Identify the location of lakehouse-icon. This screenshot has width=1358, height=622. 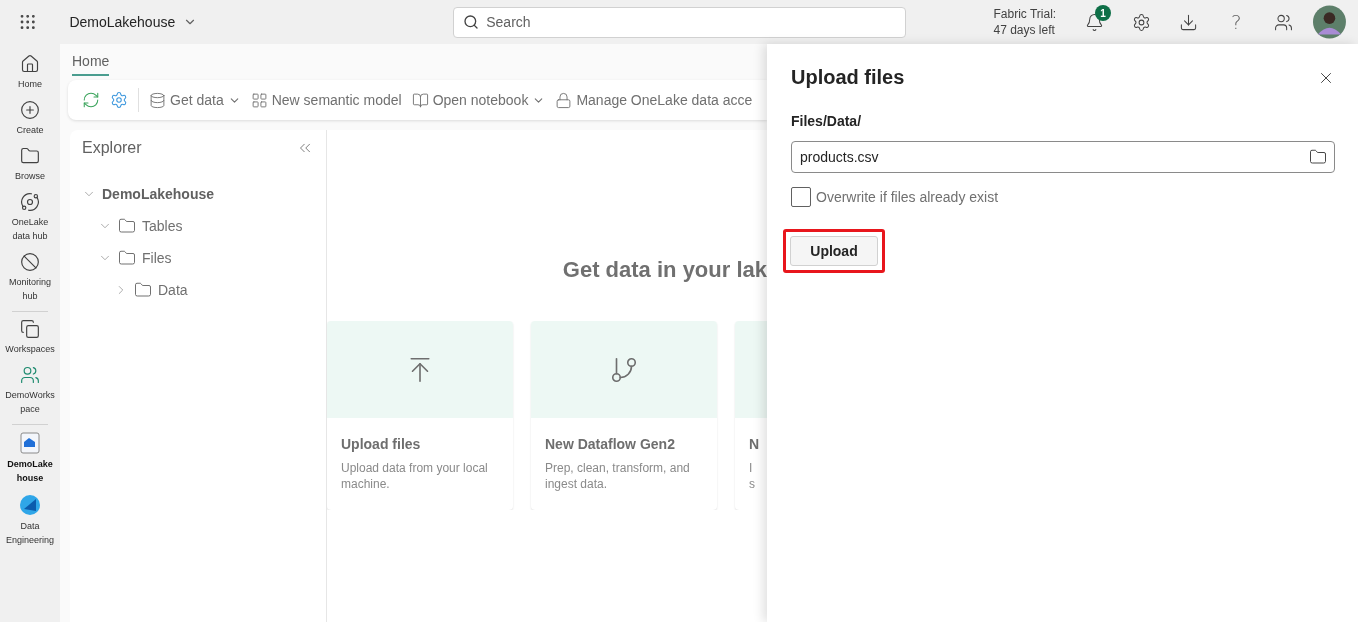
(30, 443).